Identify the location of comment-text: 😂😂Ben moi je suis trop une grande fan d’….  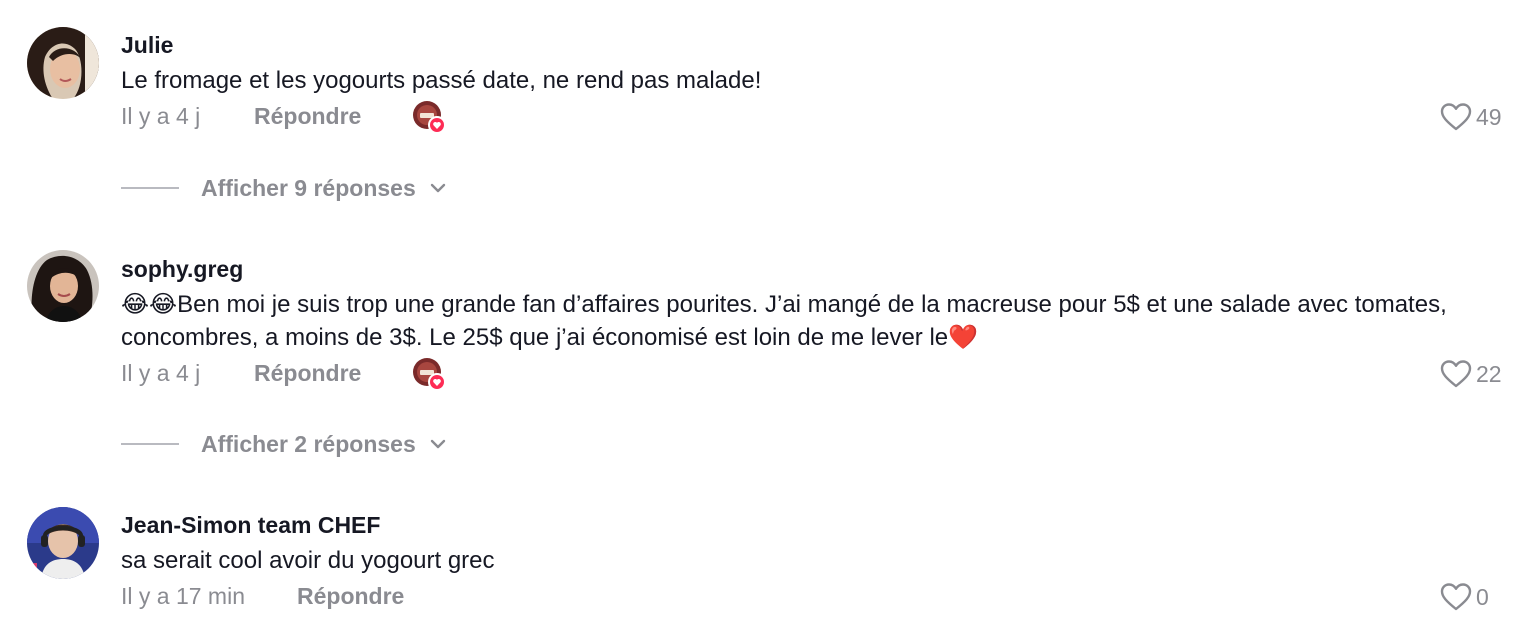
(801, 321).